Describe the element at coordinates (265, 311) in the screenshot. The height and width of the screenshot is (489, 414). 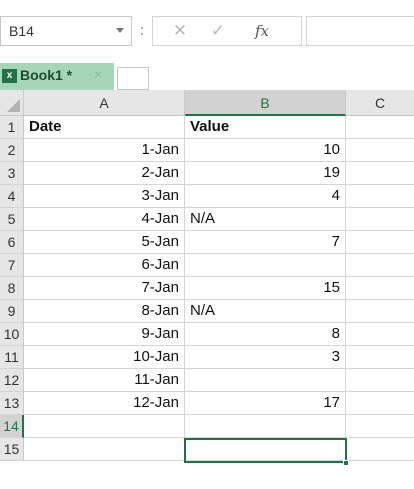
I see `cell-b9: N/A` at that location.